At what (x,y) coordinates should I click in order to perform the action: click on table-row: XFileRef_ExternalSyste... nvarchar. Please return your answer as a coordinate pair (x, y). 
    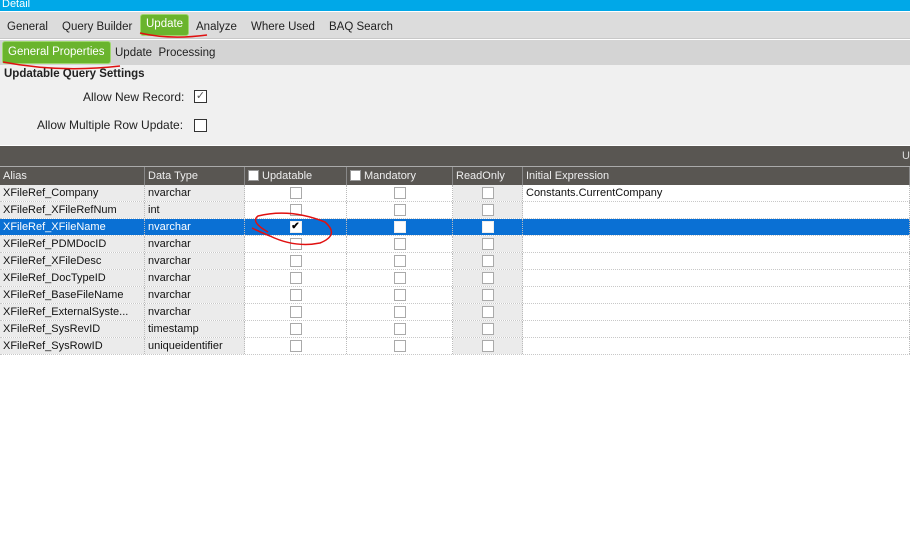
    Looking at the image, I should click on (455, 312).